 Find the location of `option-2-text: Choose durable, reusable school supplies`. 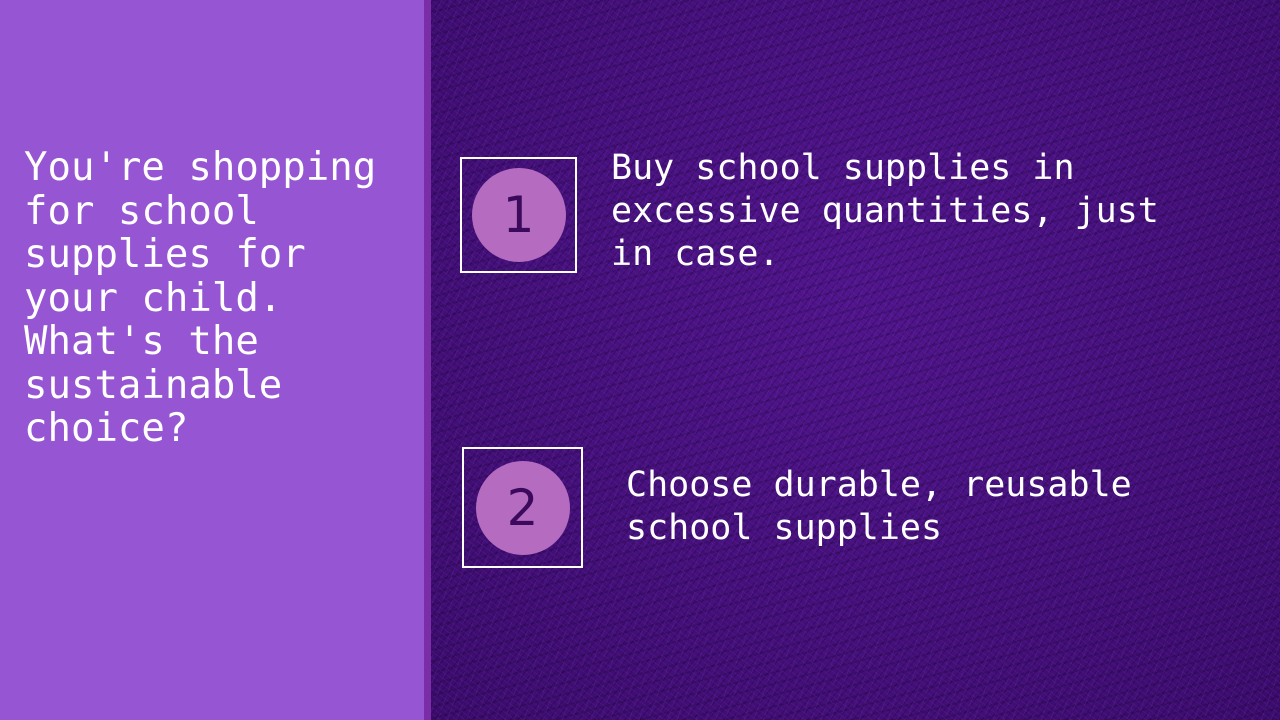

option-2-text: Choose durable, reusable school supplies is located at coordinates (926, 507).